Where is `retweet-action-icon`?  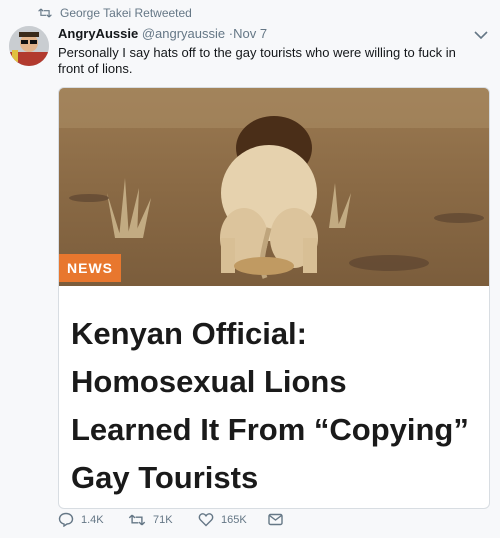 retweet-action-icon is located at coordinates (137, 519).